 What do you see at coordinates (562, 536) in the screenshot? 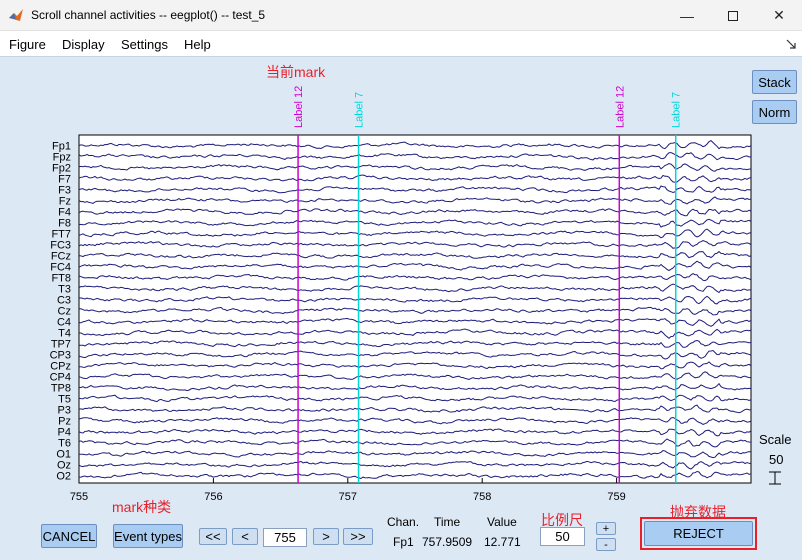
I see `scale-input: 50` at bounding box center [562, 536].